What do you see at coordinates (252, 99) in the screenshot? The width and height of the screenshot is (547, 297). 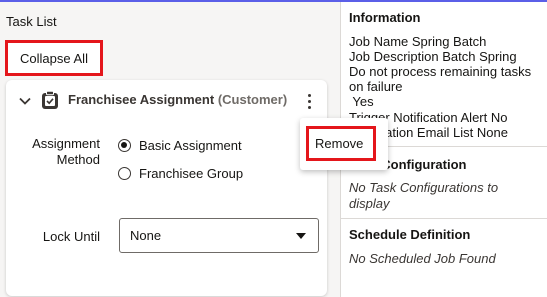 I see `card-subtitle: (Customer)` at bounding box center [252, 99].